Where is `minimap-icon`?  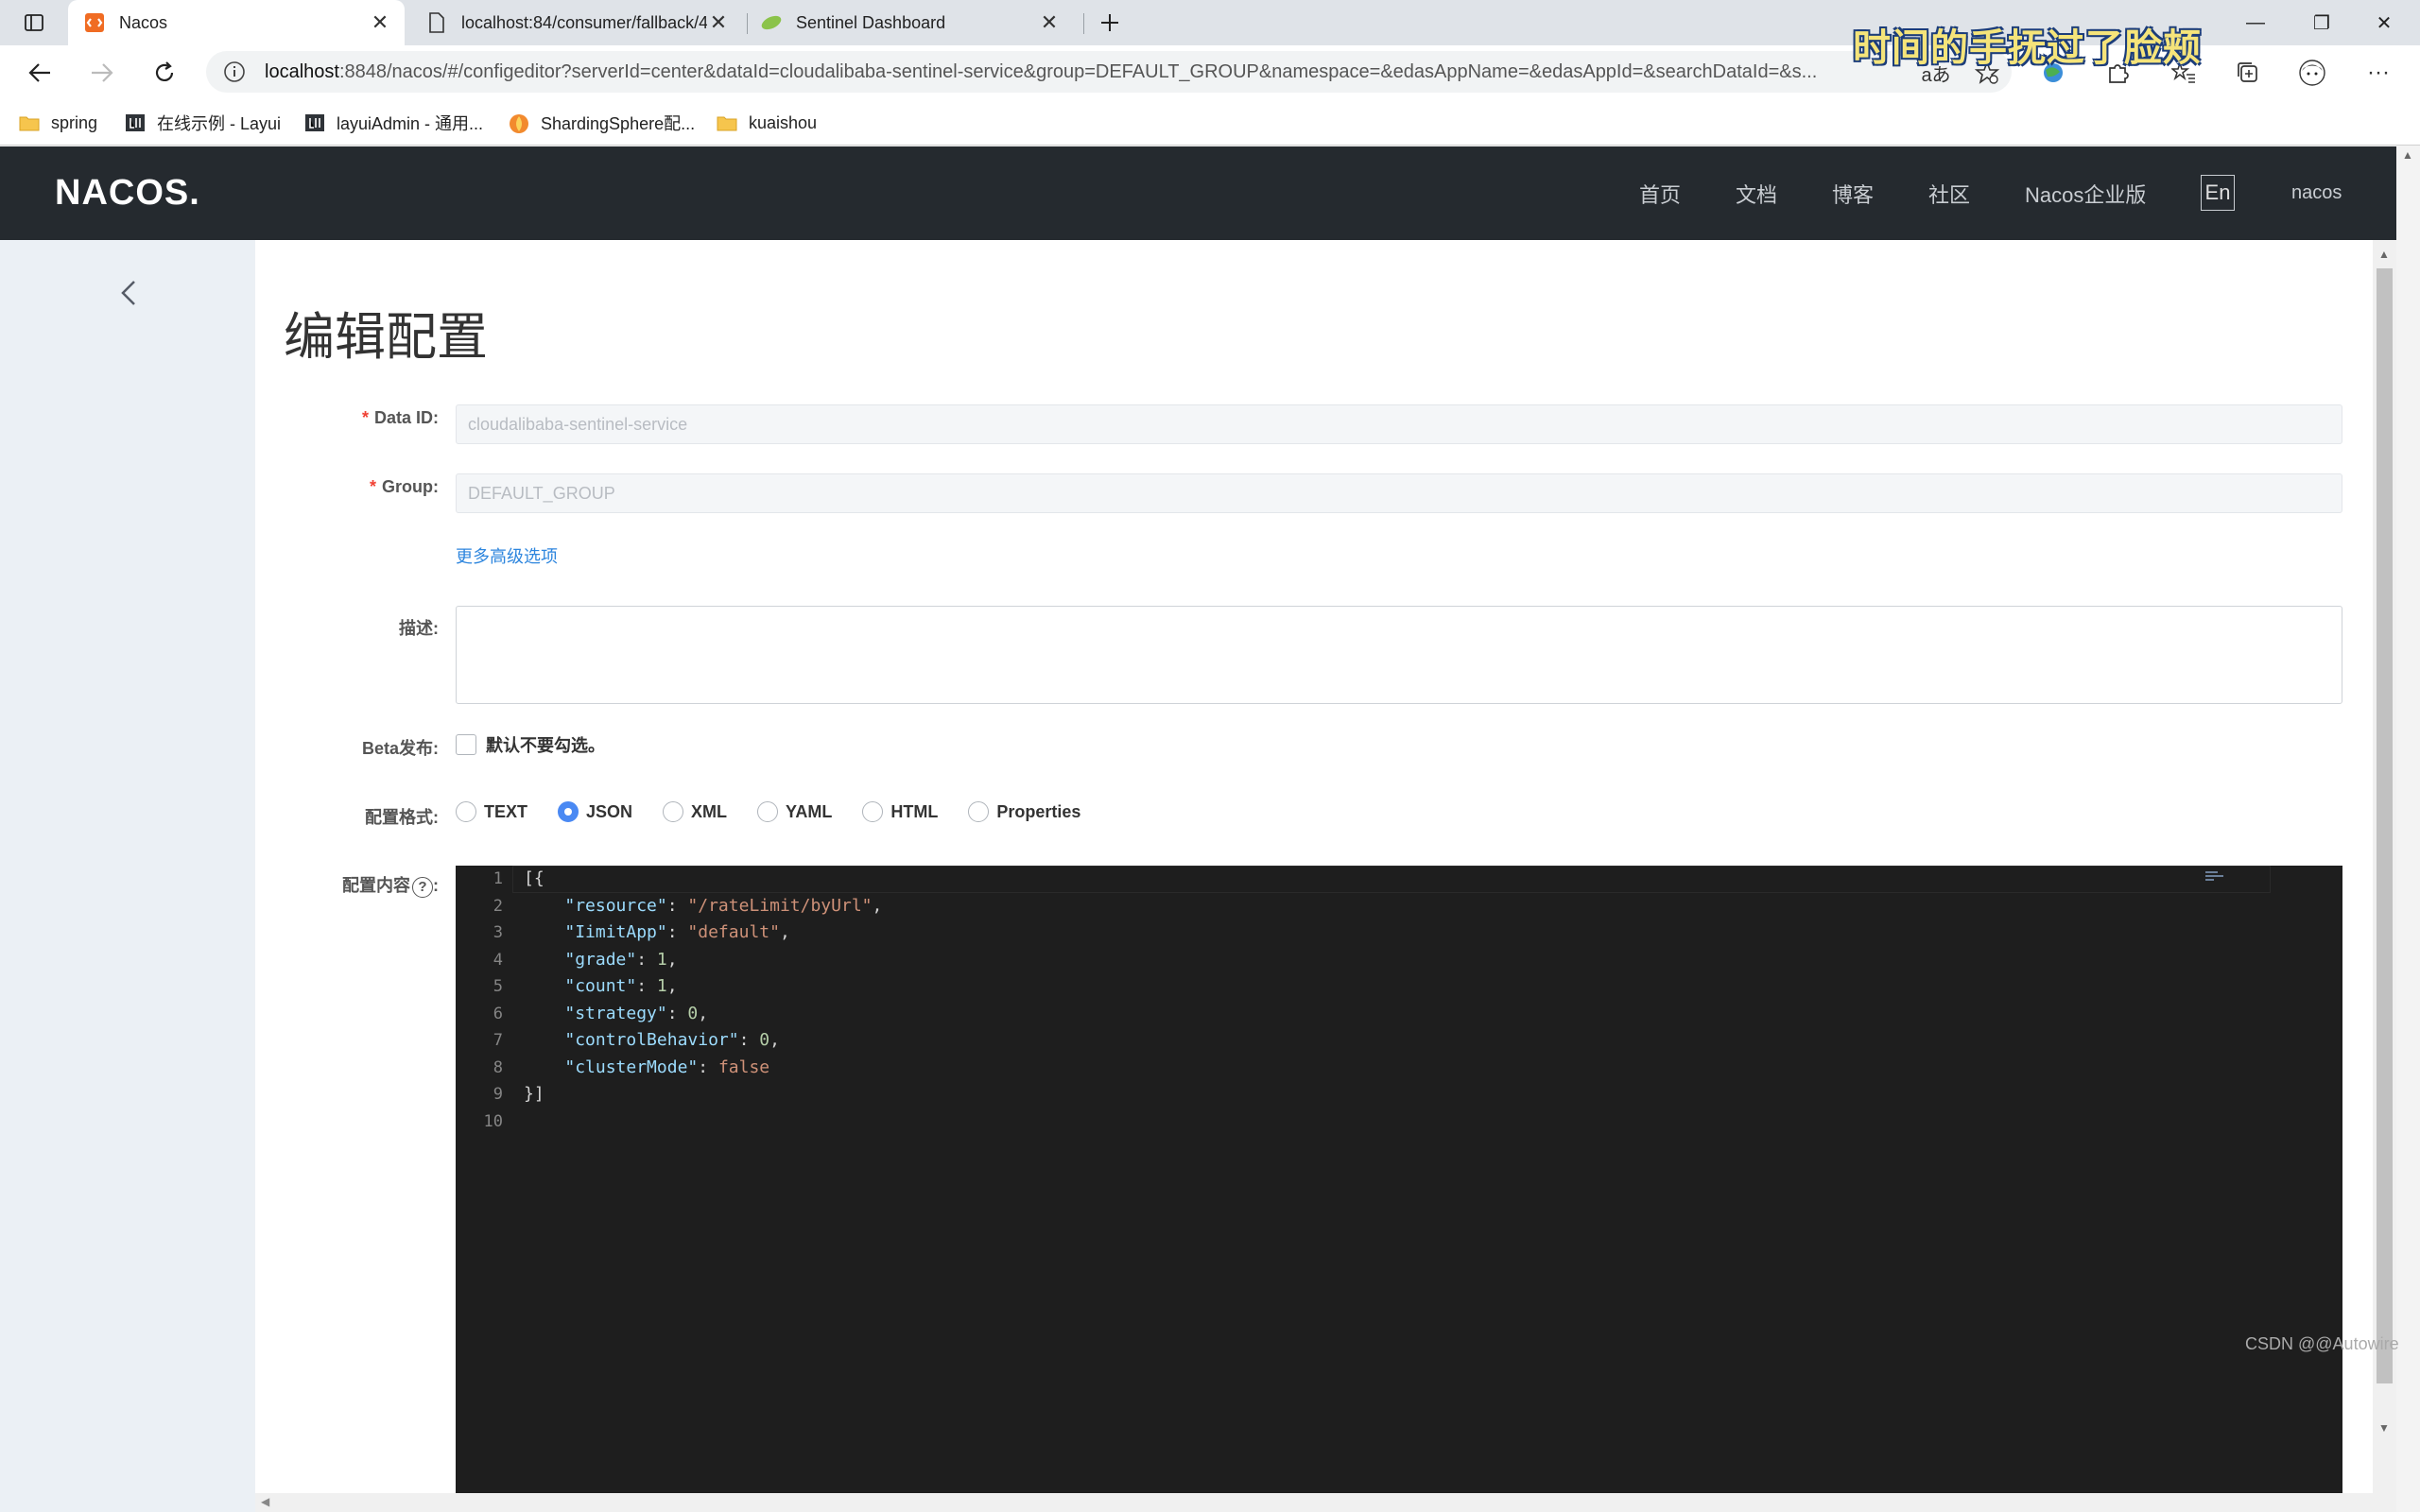 minimap-icon is located at coordinates (2217, 874).